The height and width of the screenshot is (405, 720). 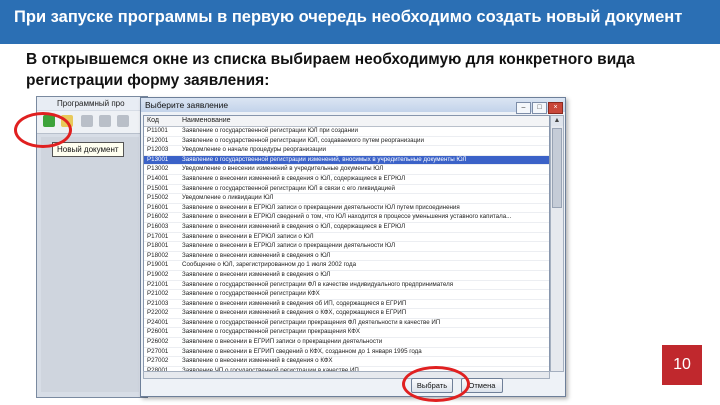 I want to click on row-code: Р27001, so click(x=158, y=351).